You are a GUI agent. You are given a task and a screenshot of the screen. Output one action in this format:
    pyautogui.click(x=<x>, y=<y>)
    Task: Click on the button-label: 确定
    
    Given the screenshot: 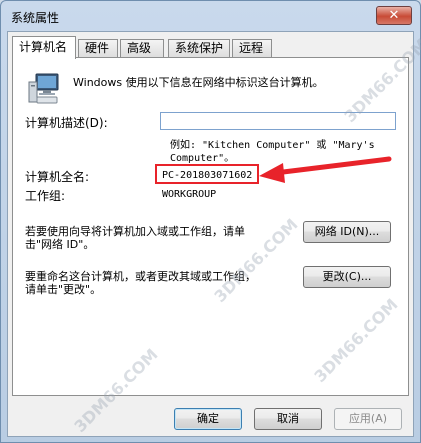 What is the action you would take?
    pyautogui.click(x=208, y=418)
    